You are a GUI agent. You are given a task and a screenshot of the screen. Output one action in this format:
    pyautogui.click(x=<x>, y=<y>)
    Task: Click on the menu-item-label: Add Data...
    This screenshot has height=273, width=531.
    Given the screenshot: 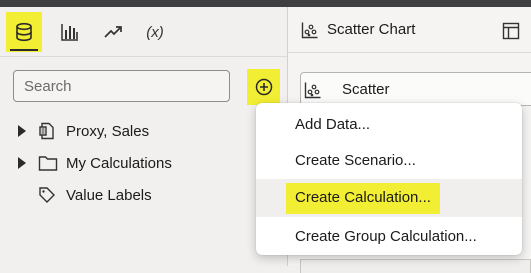 What is the action you would take?
    pyautogui.click(x=333, y=124)
    